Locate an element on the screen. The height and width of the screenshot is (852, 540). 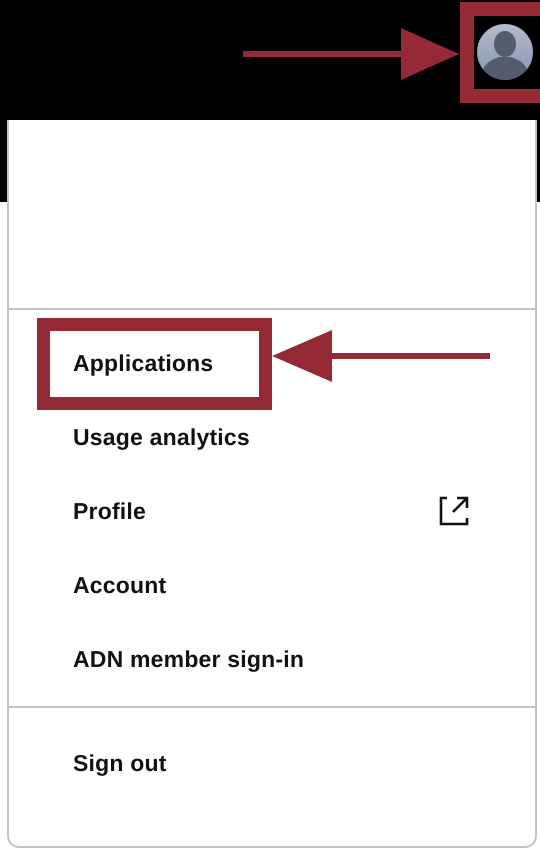
menu-item: Applications is located at coordinates (143, 363).